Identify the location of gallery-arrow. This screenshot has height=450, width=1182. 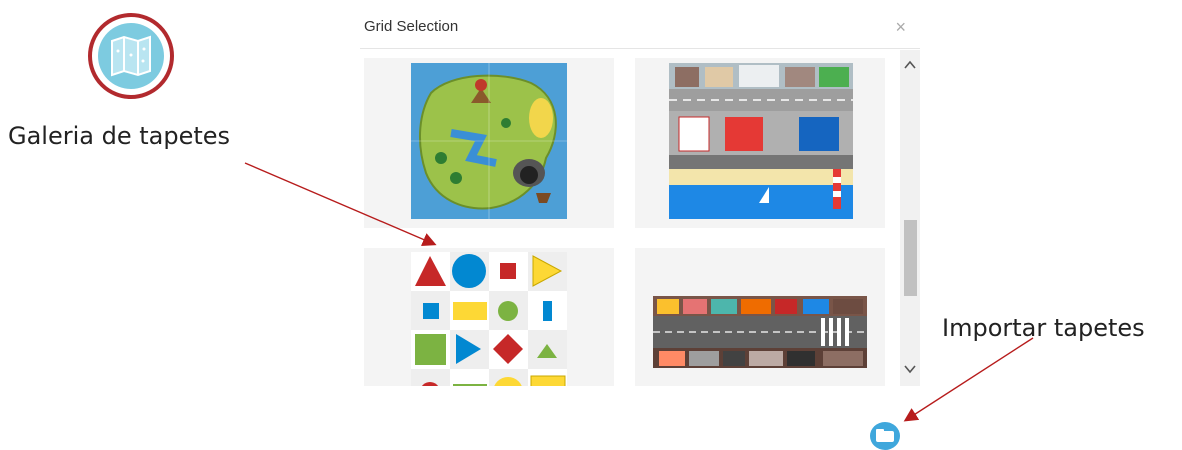
(340, 204).